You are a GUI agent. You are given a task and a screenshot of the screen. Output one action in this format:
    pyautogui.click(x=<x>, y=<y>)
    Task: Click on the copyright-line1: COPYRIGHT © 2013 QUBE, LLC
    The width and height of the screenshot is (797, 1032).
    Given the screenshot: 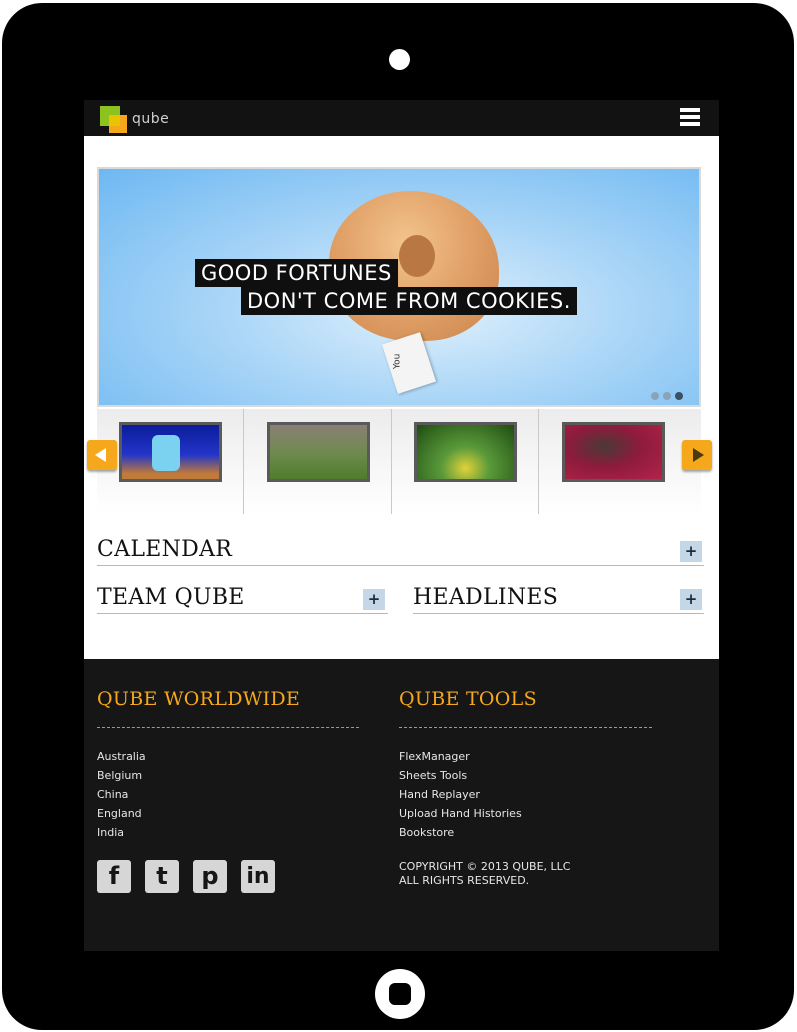 What is the action you would take?
    pyautogui.click(x=485, y=866)
    